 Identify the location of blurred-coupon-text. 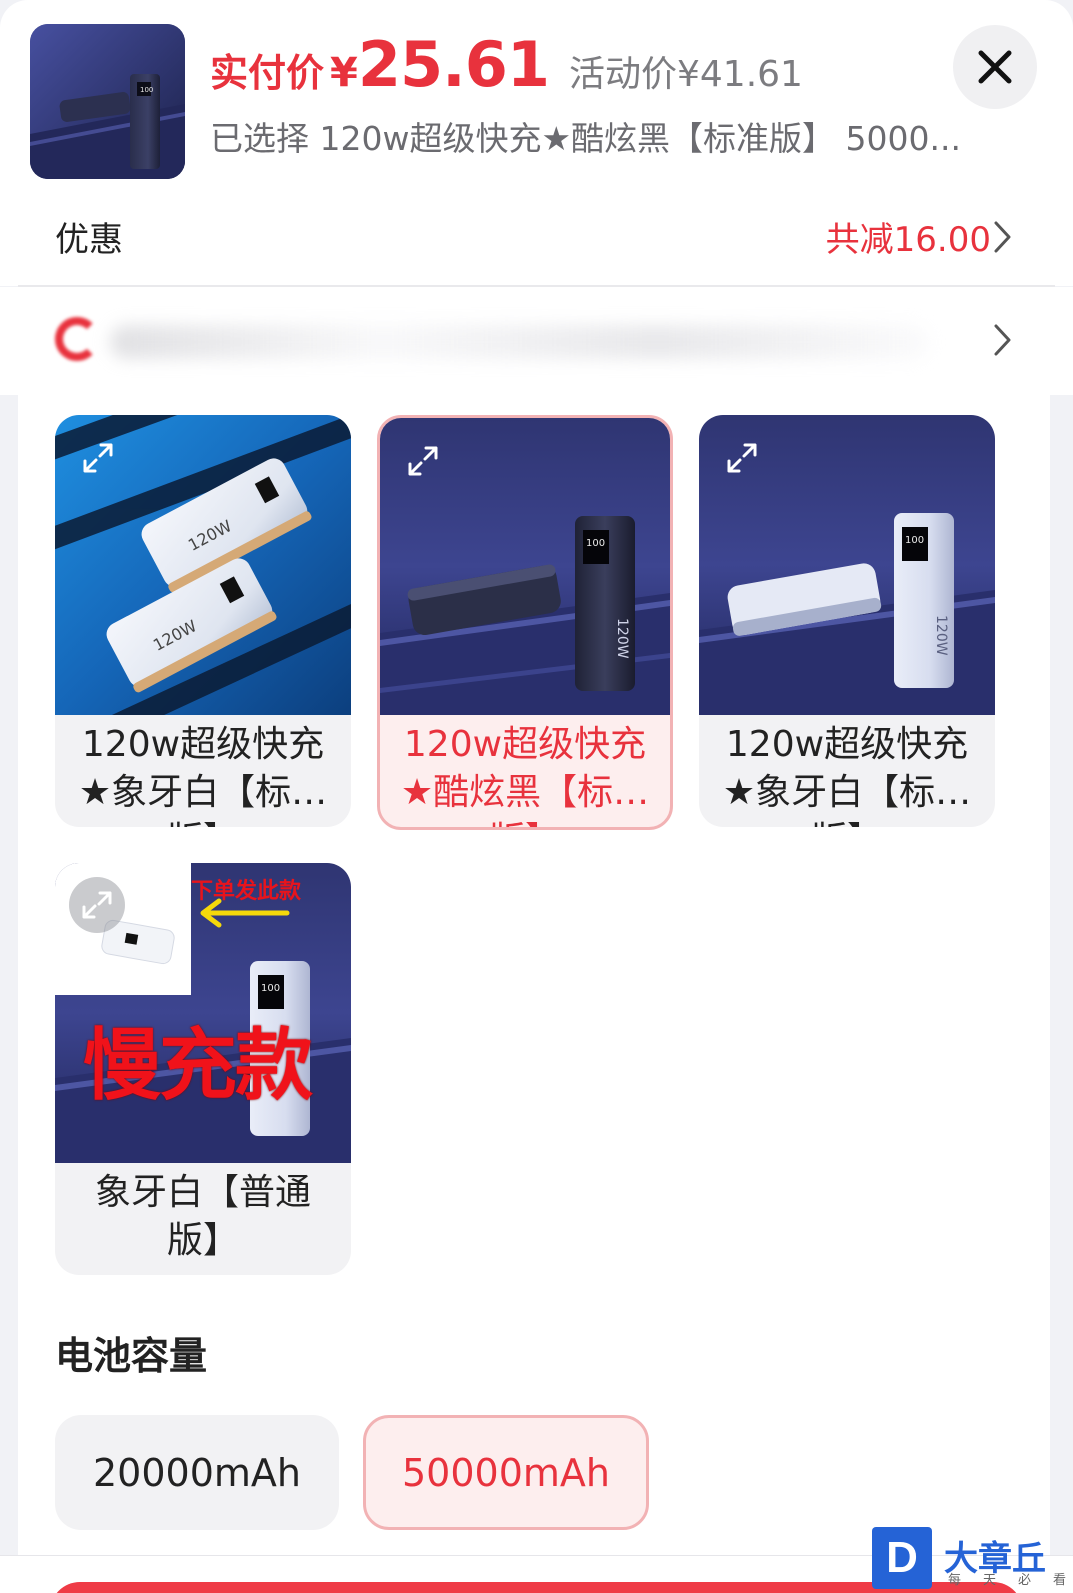
(520, 342).